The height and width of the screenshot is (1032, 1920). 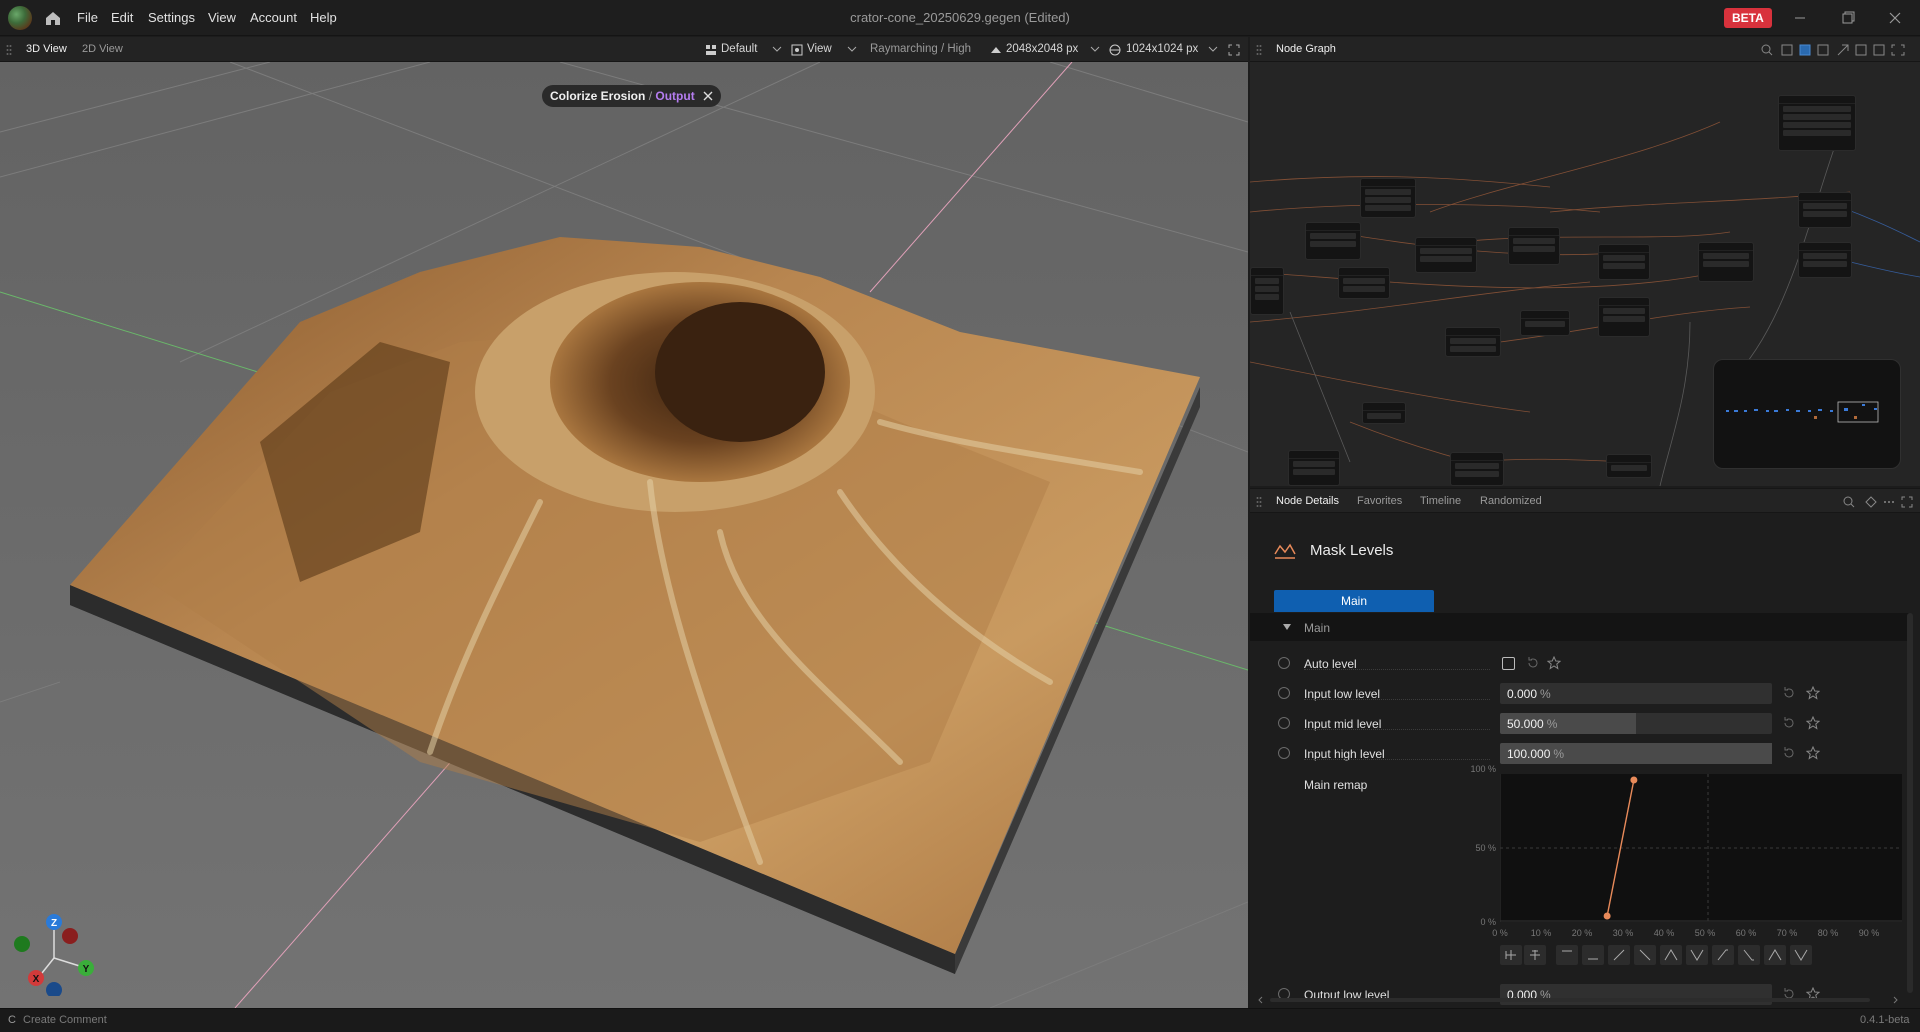 What do you see at coordinates (1535, 955) in the screenshot?
I see `curve-flip-v-button` at bounding box center [1535, 955].